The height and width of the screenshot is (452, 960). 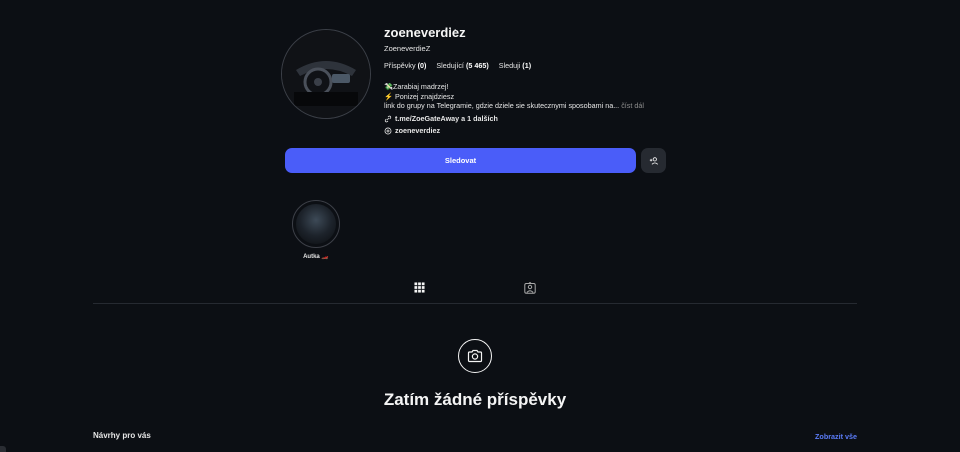 I want to click on followers-stat: Sledující (5 465), so click(x=462, y=65).